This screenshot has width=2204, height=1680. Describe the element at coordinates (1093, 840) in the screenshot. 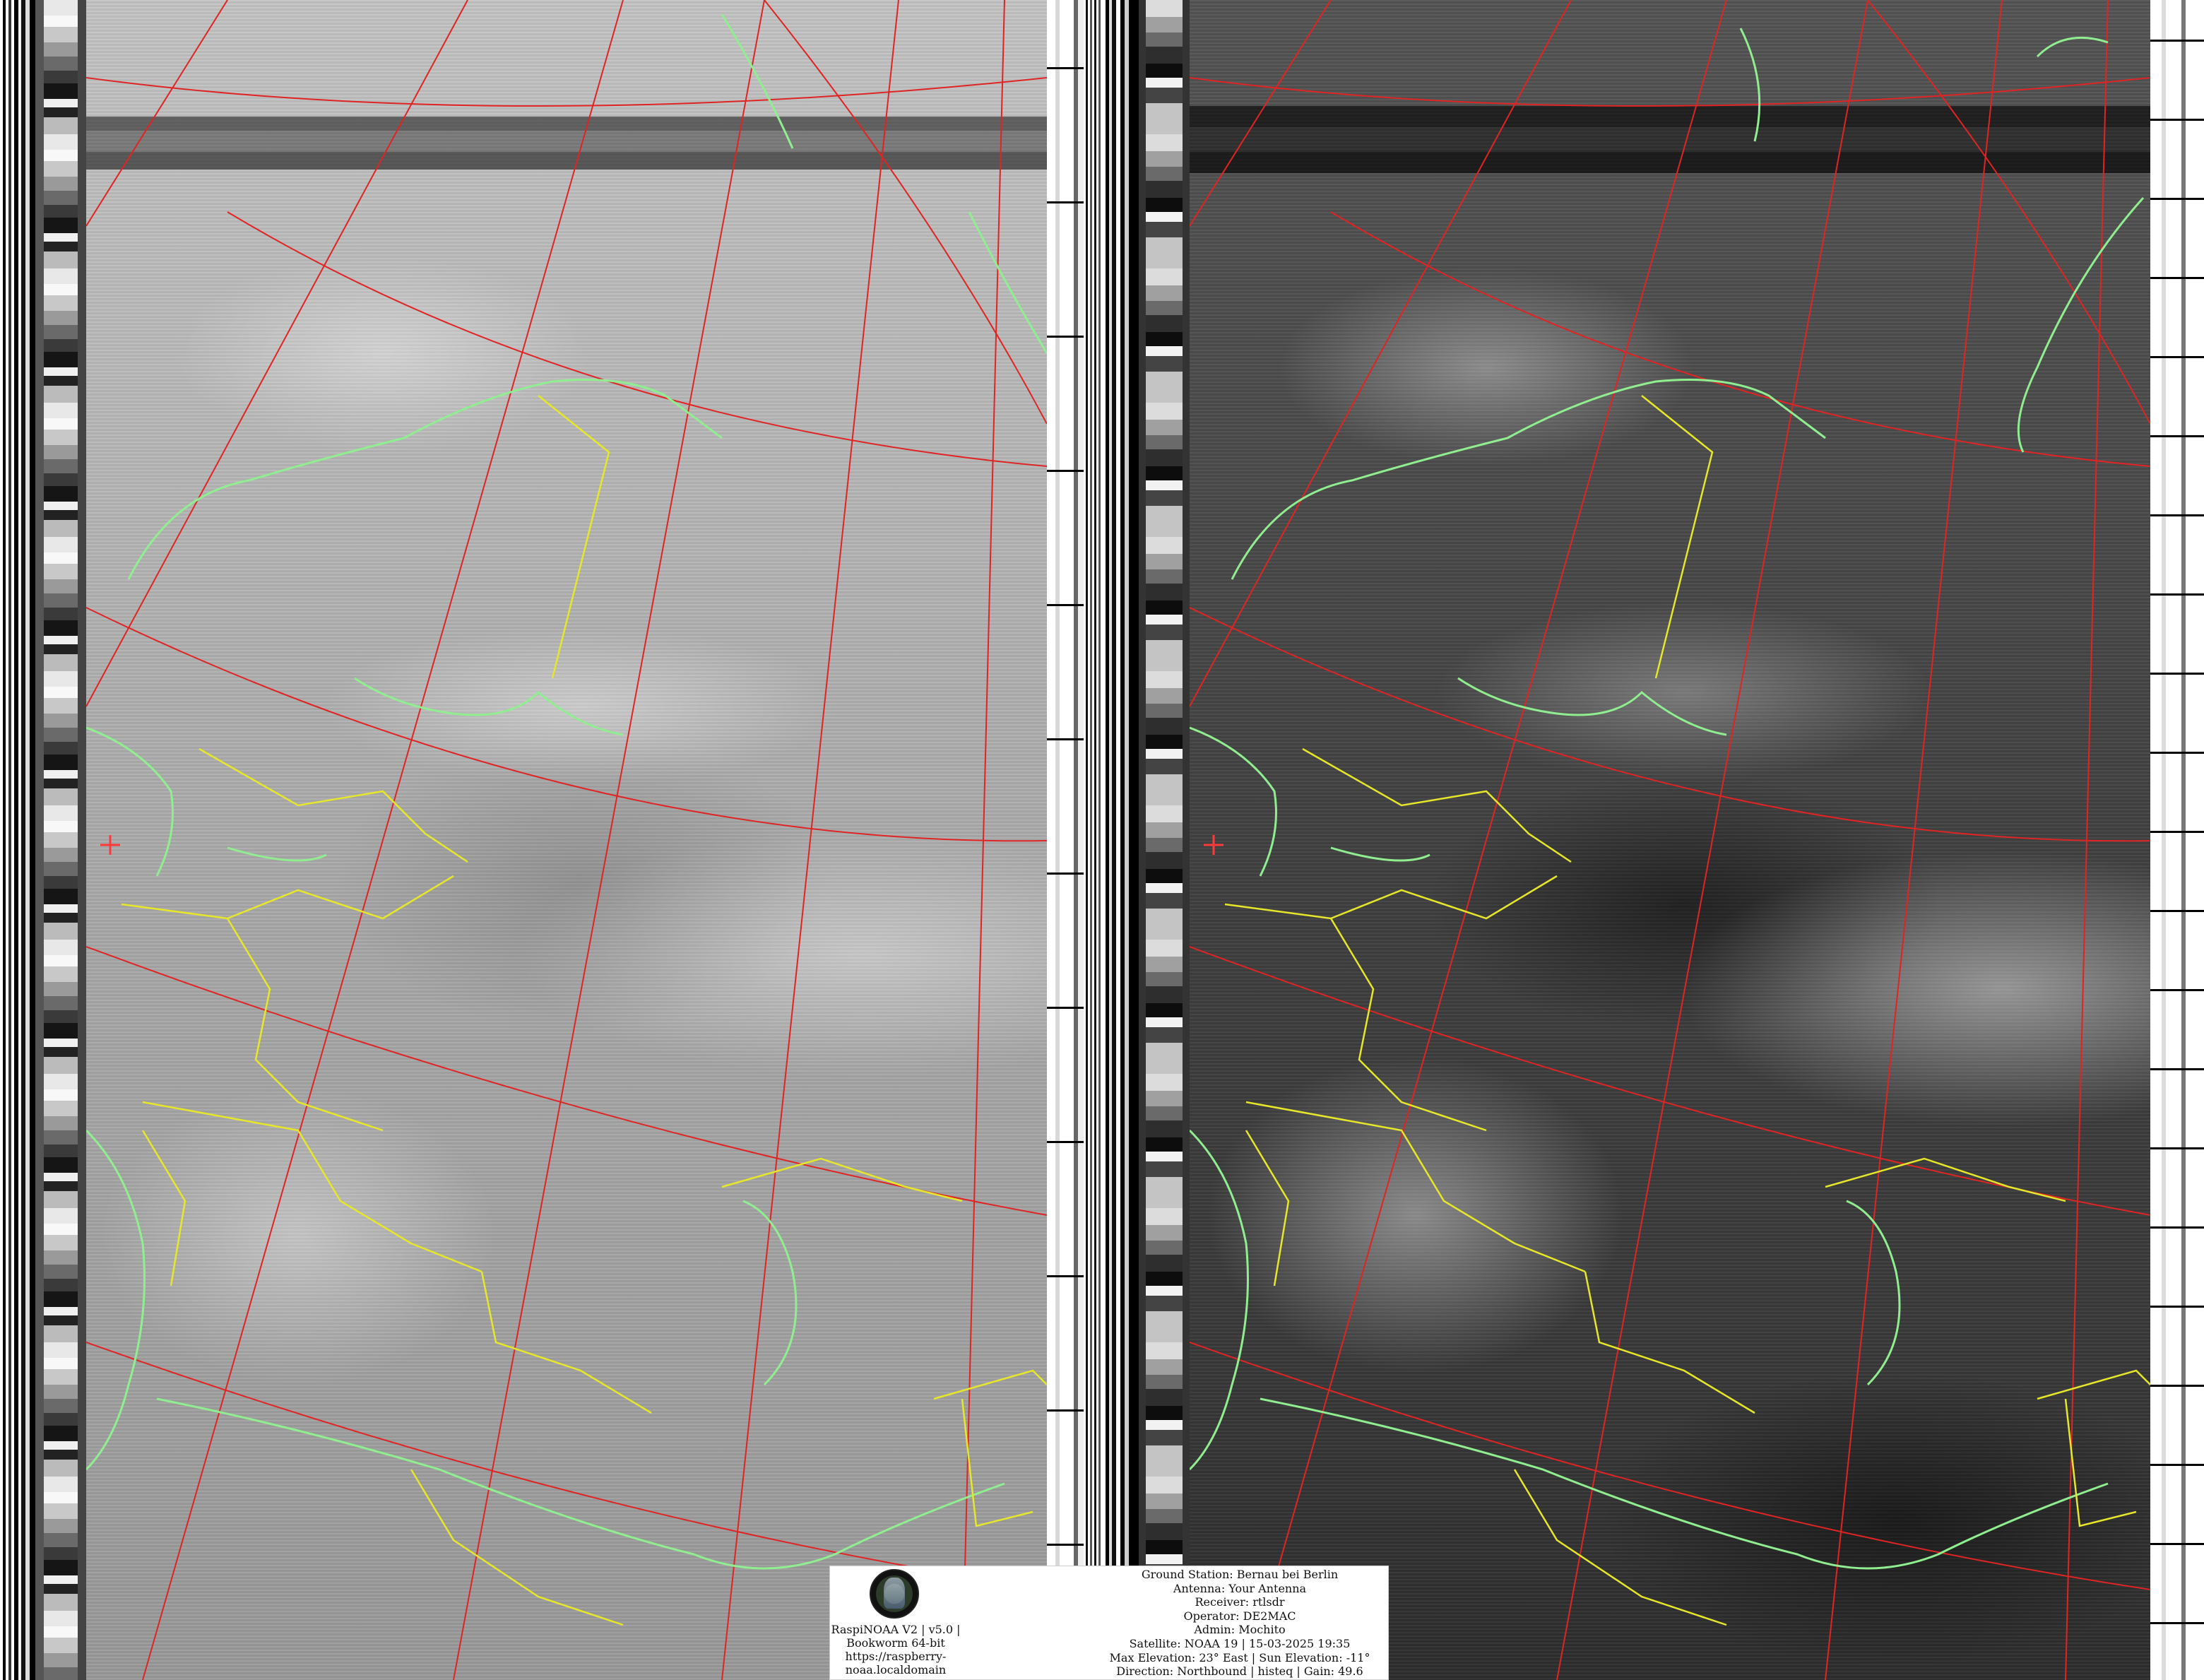

I see `channel-separator` at that location.